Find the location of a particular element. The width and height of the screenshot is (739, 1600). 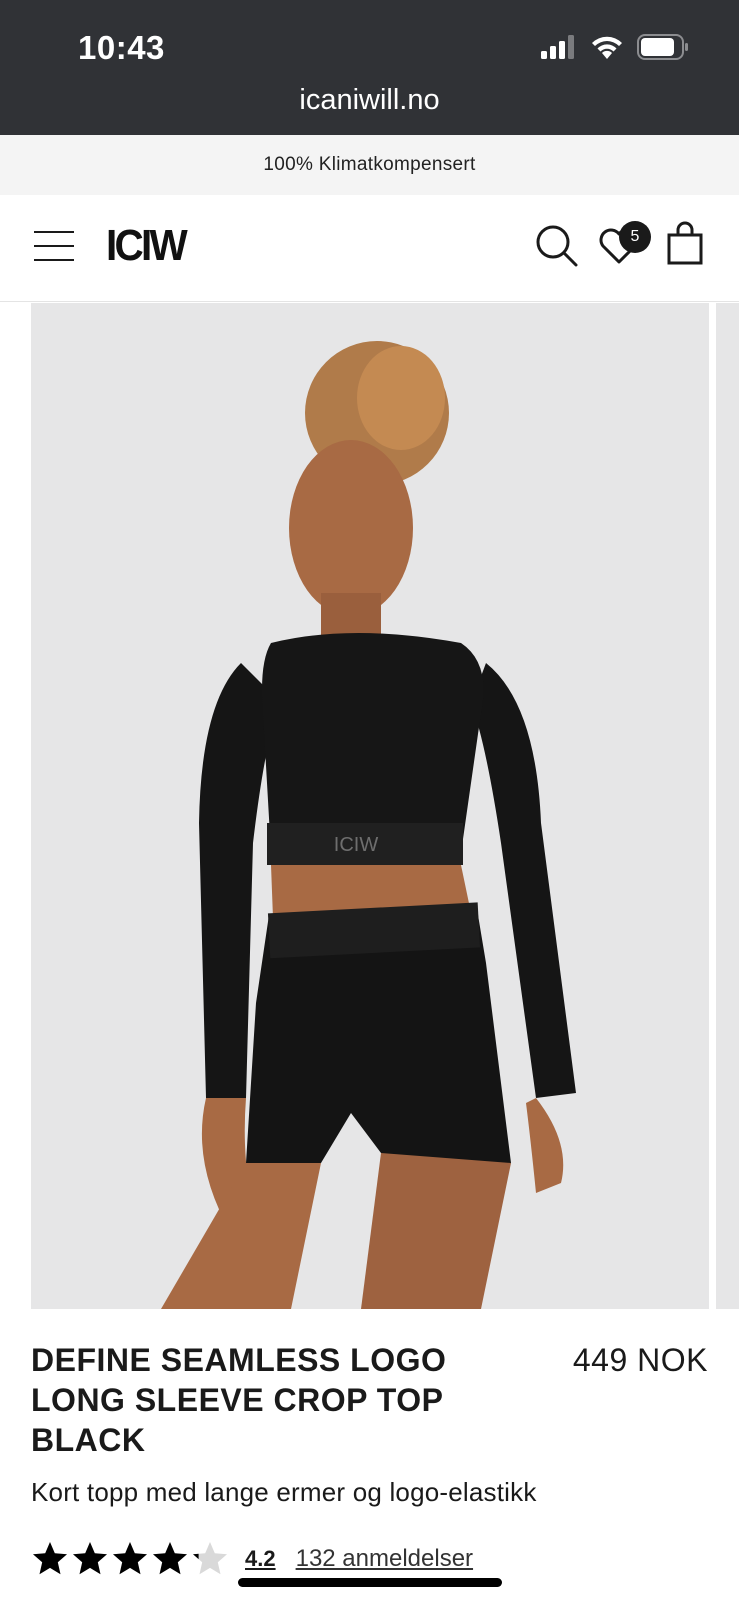

site-logo: ICIW is located at coordinates (147, 246).